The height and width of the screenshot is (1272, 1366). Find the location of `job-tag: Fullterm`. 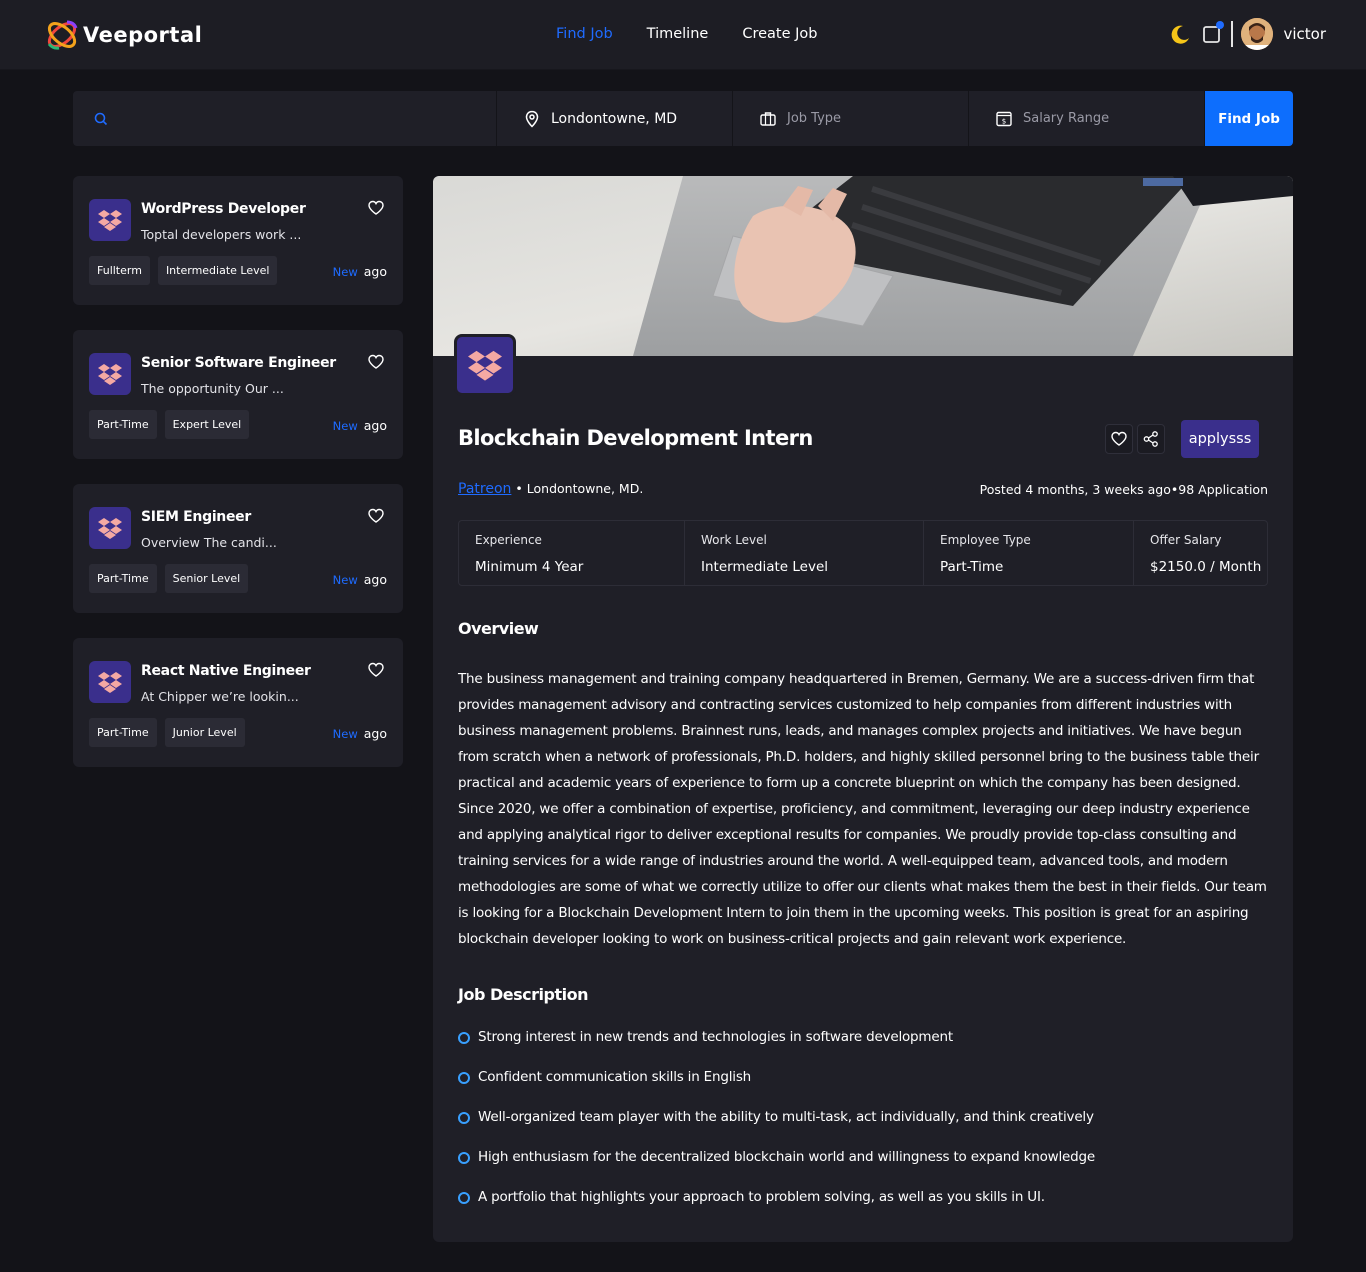

job-tag: Fullterm is located at coordinates (119, 270).